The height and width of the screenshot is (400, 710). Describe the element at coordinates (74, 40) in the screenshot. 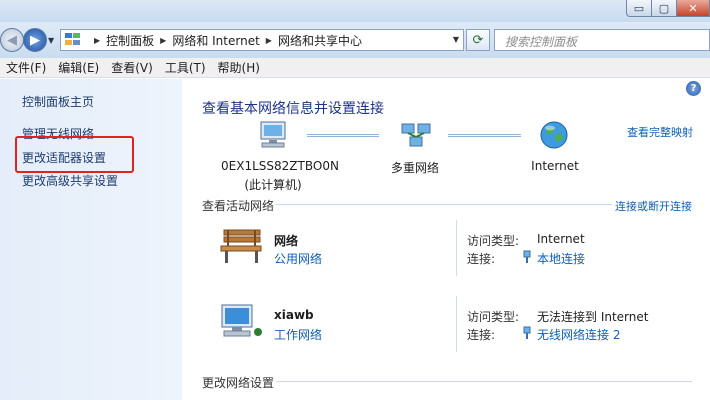

I see `control-panel-icon` at that location.